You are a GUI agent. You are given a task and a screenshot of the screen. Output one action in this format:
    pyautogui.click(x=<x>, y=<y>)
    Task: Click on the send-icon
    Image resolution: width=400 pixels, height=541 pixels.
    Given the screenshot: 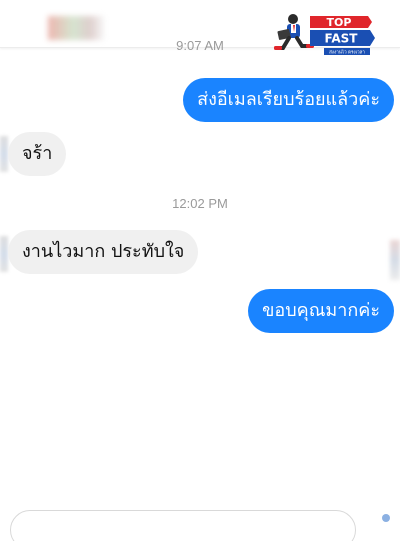 What is the action you would take?
    pyautogui.click(x=386, y=518)
    